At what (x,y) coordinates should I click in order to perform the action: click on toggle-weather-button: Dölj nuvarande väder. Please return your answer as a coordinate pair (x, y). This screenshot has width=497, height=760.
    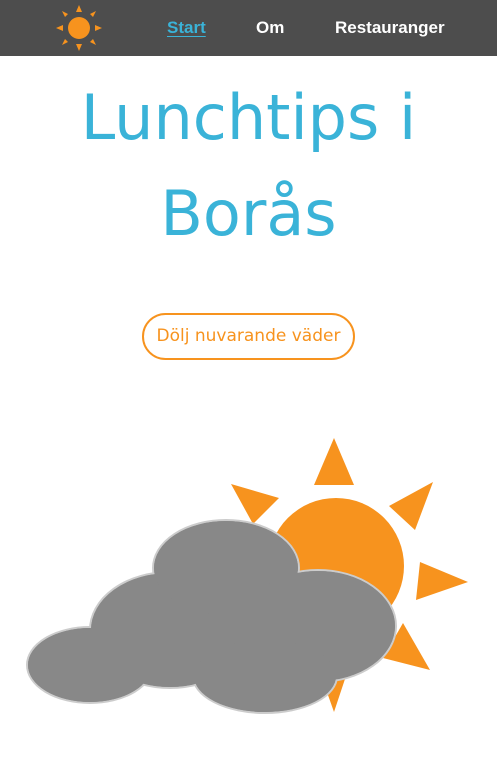
    Looking at the image, I should click on (248, 336).